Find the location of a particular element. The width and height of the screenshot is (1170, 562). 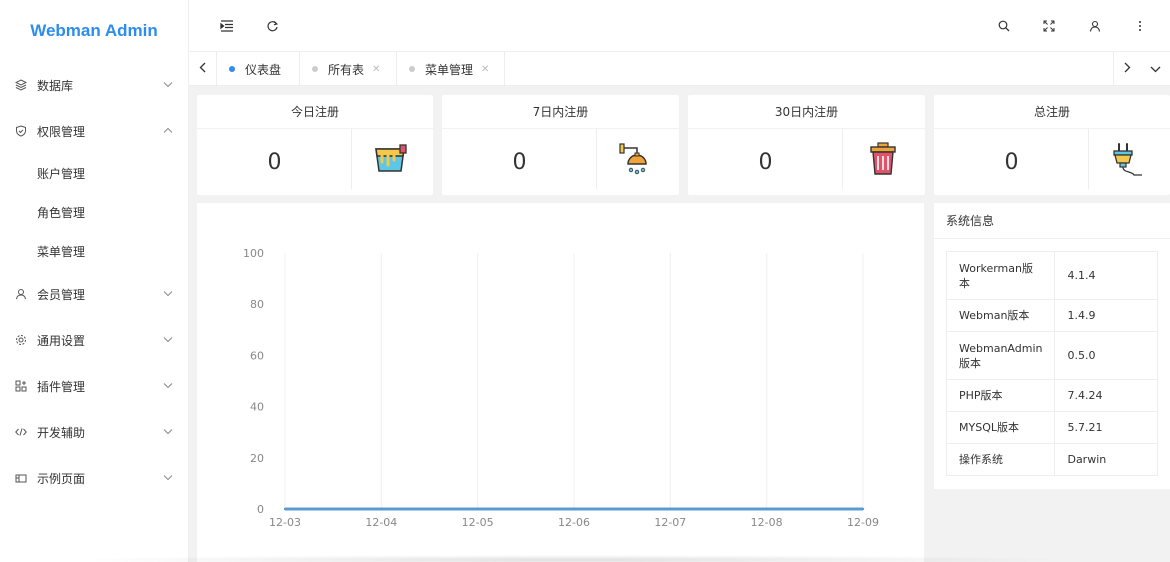

info-value: 7.4.24 is located at coordinates (1106, 395).